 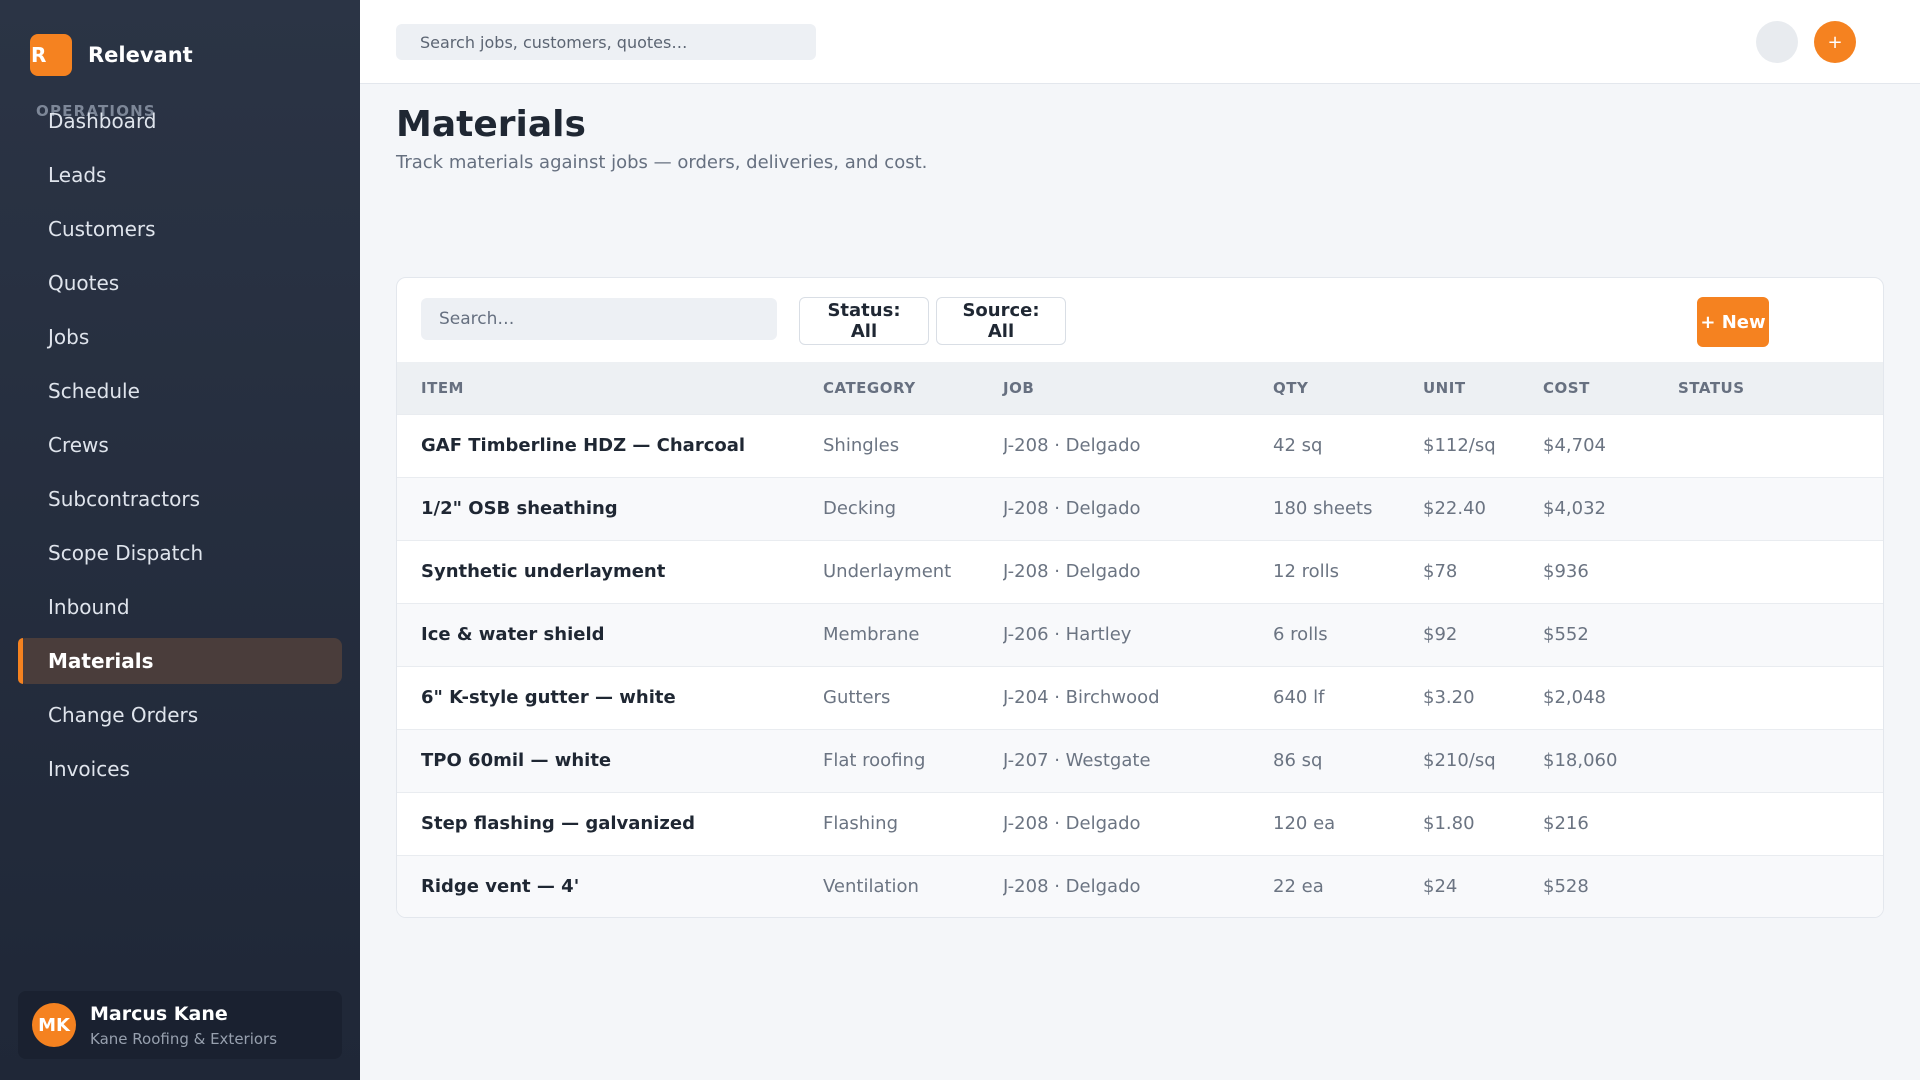 What do you see at coordinates (180, 391) in the screenshot?
I see `sidebar-item-schedule: Schedule` at bounding box center [180, 391].